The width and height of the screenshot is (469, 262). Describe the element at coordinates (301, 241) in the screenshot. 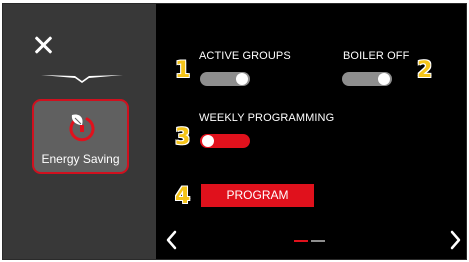

I see `page-dot-active` at that location.